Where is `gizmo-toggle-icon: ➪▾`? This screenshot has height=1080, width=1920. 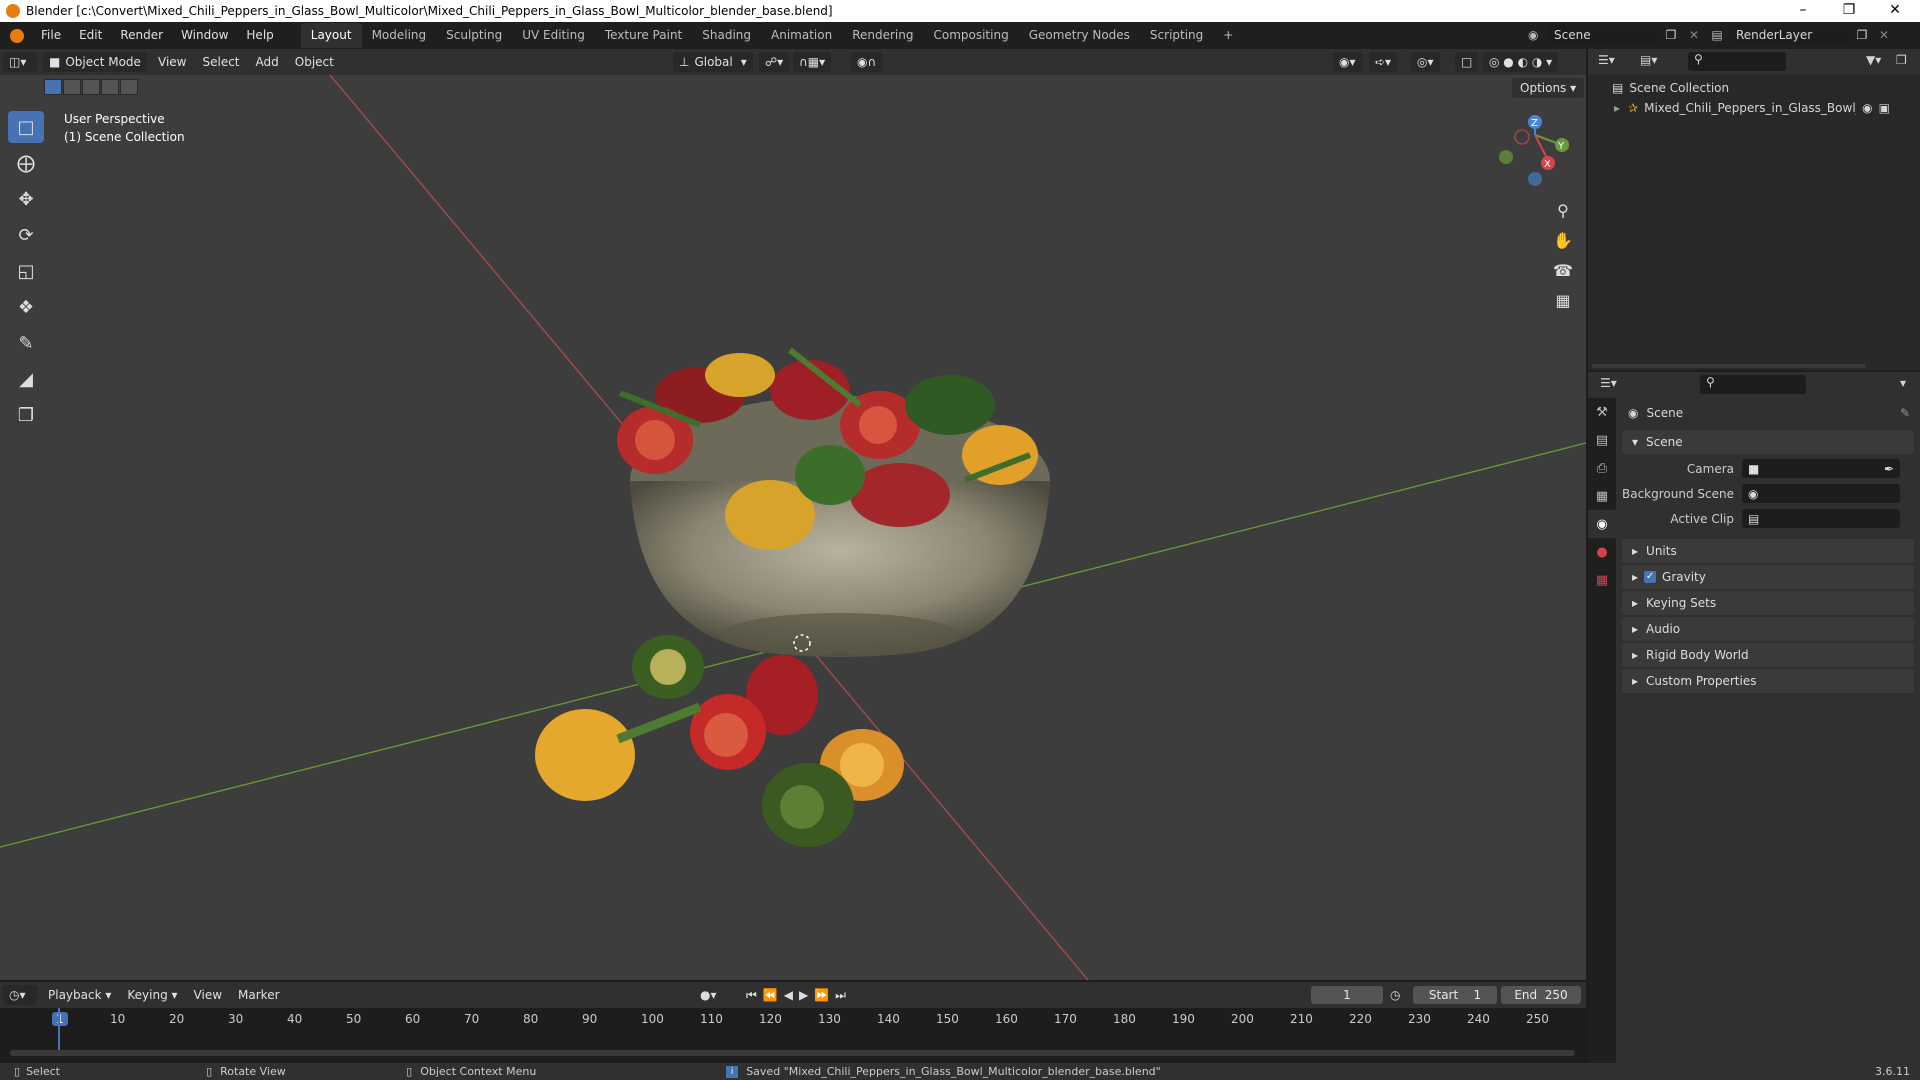
gizmo-toggle-icon: ➪▾ is located at coordinates (1383, 62).